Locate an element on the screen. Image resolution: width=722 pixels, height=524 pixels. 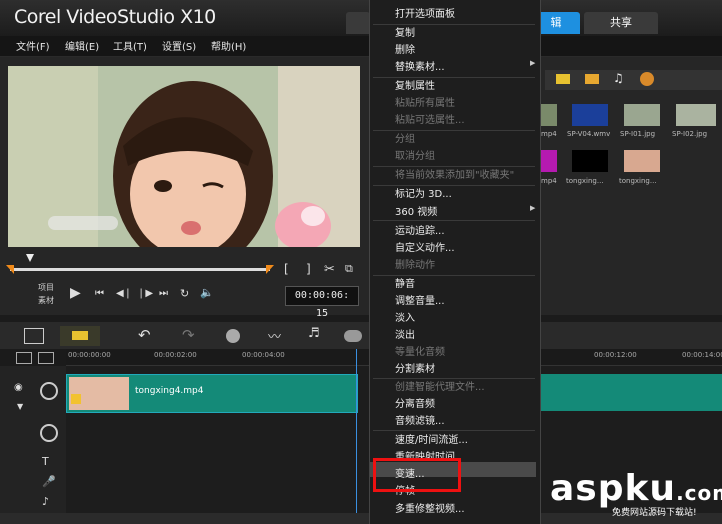
photo-filter-icon is located at coordinates (592, 79).